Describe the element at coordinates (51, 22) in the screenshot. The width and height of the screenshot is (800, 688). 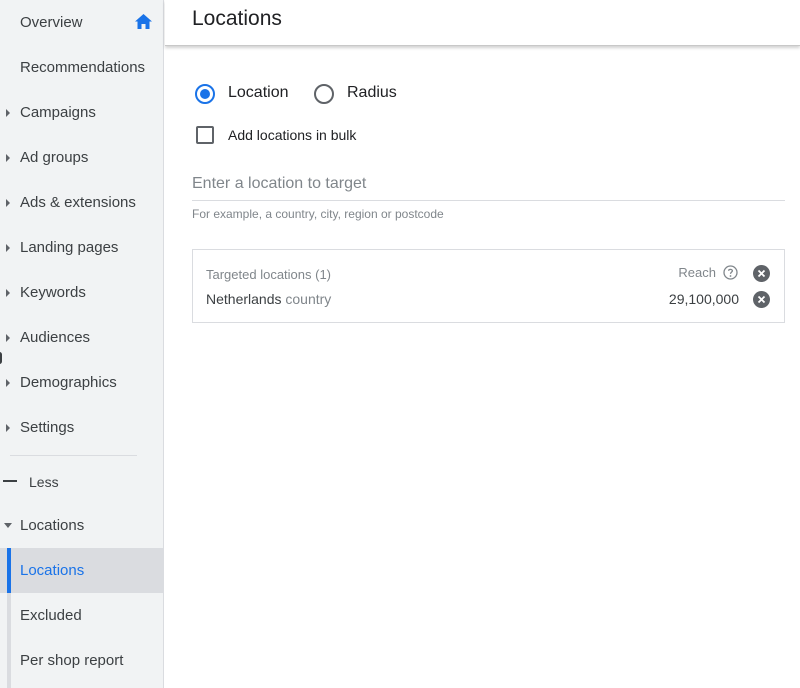
I see `sidebar-item-label: Overview` at that location.